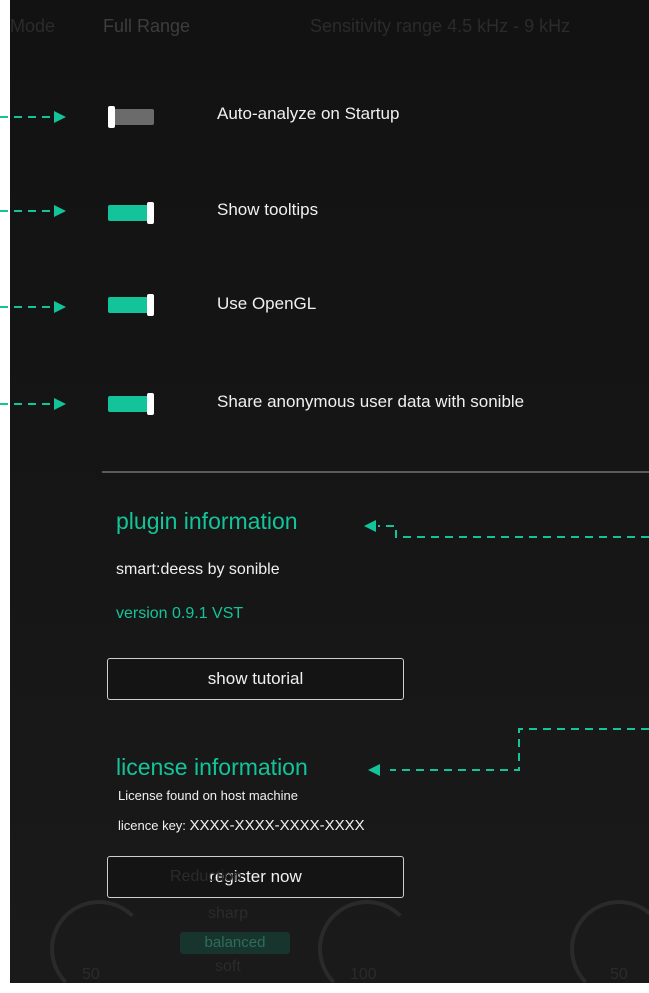 The width and height of the screenshot is (649, 993). I want to click on show-tooltips-label: Show tooltips, so click(268, 209).